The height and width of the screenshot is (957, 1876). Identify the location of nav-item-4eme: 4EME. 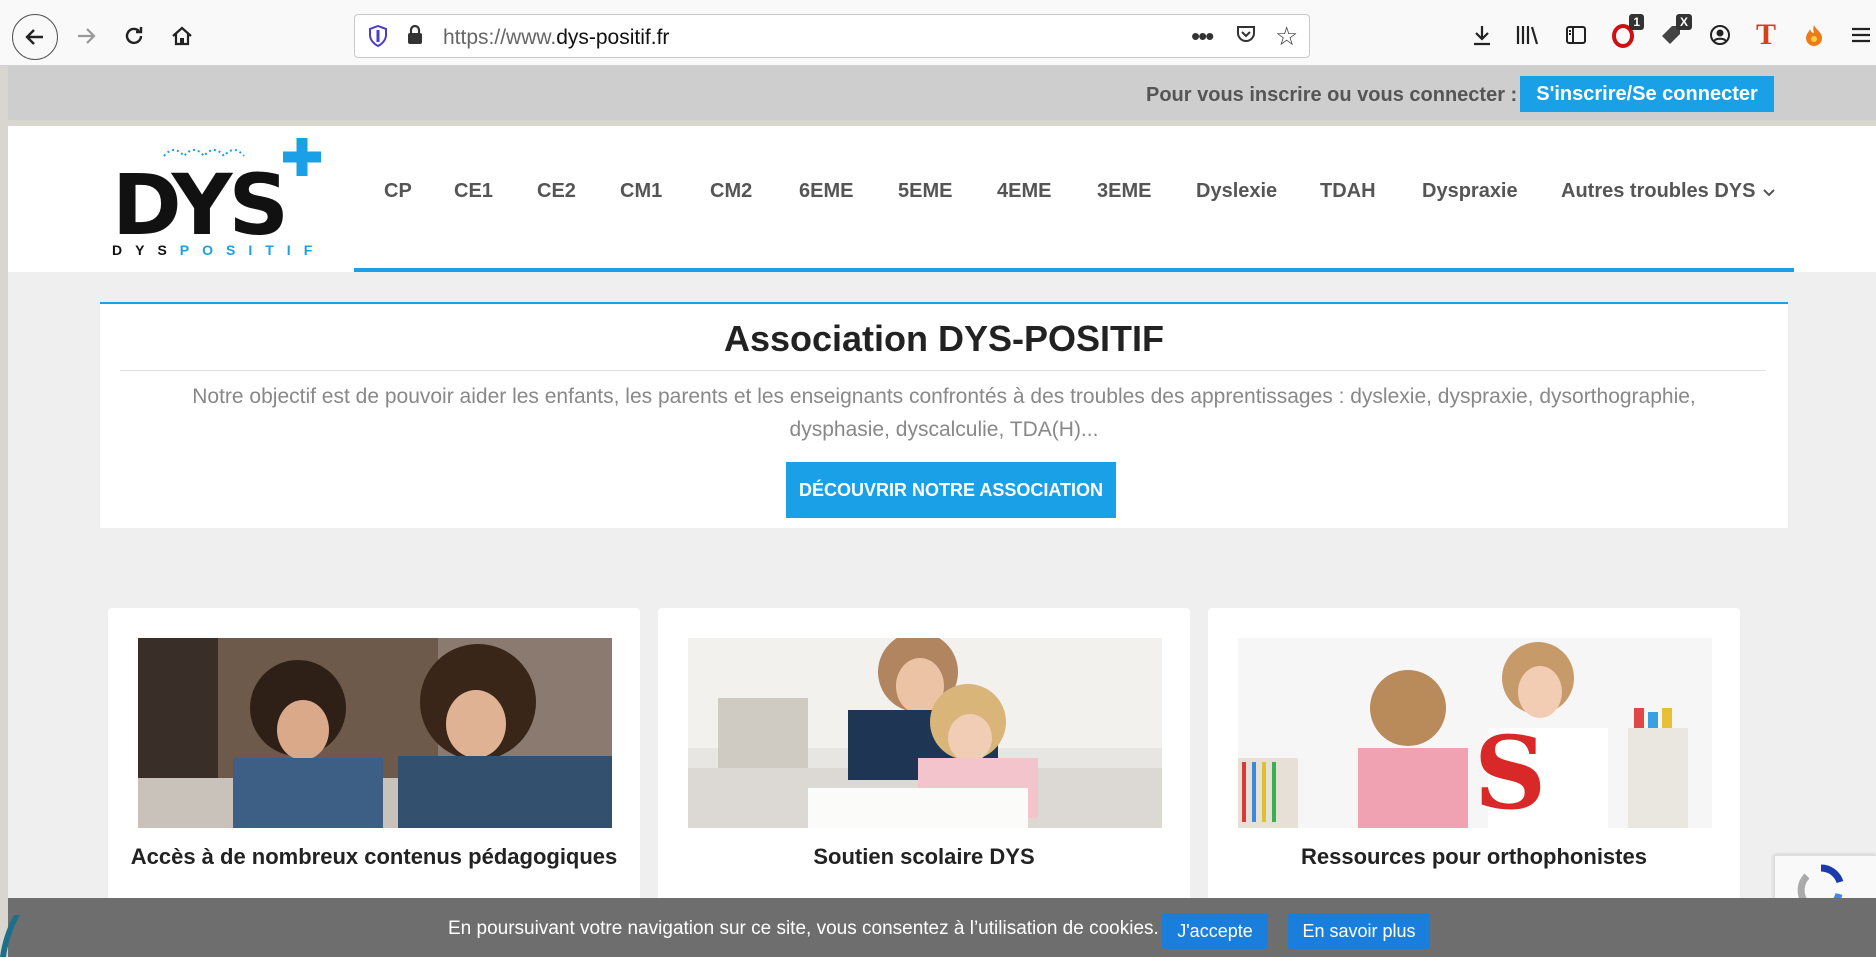
(1024, 191).